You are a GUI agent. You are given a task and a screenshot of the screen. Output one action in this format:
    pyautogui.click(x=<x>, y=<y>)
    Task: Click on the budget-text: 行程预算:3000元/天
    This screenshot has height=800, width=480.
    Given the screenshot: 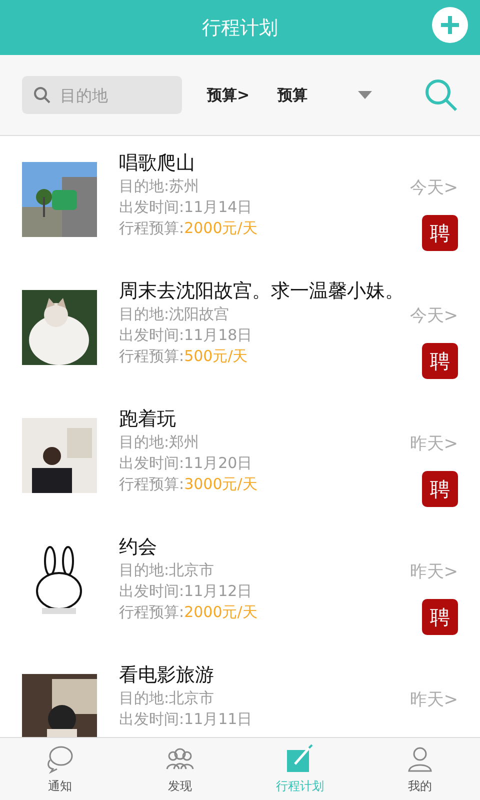 What is the action you would take?
    pyautogui.click(x=188, y=484)
    